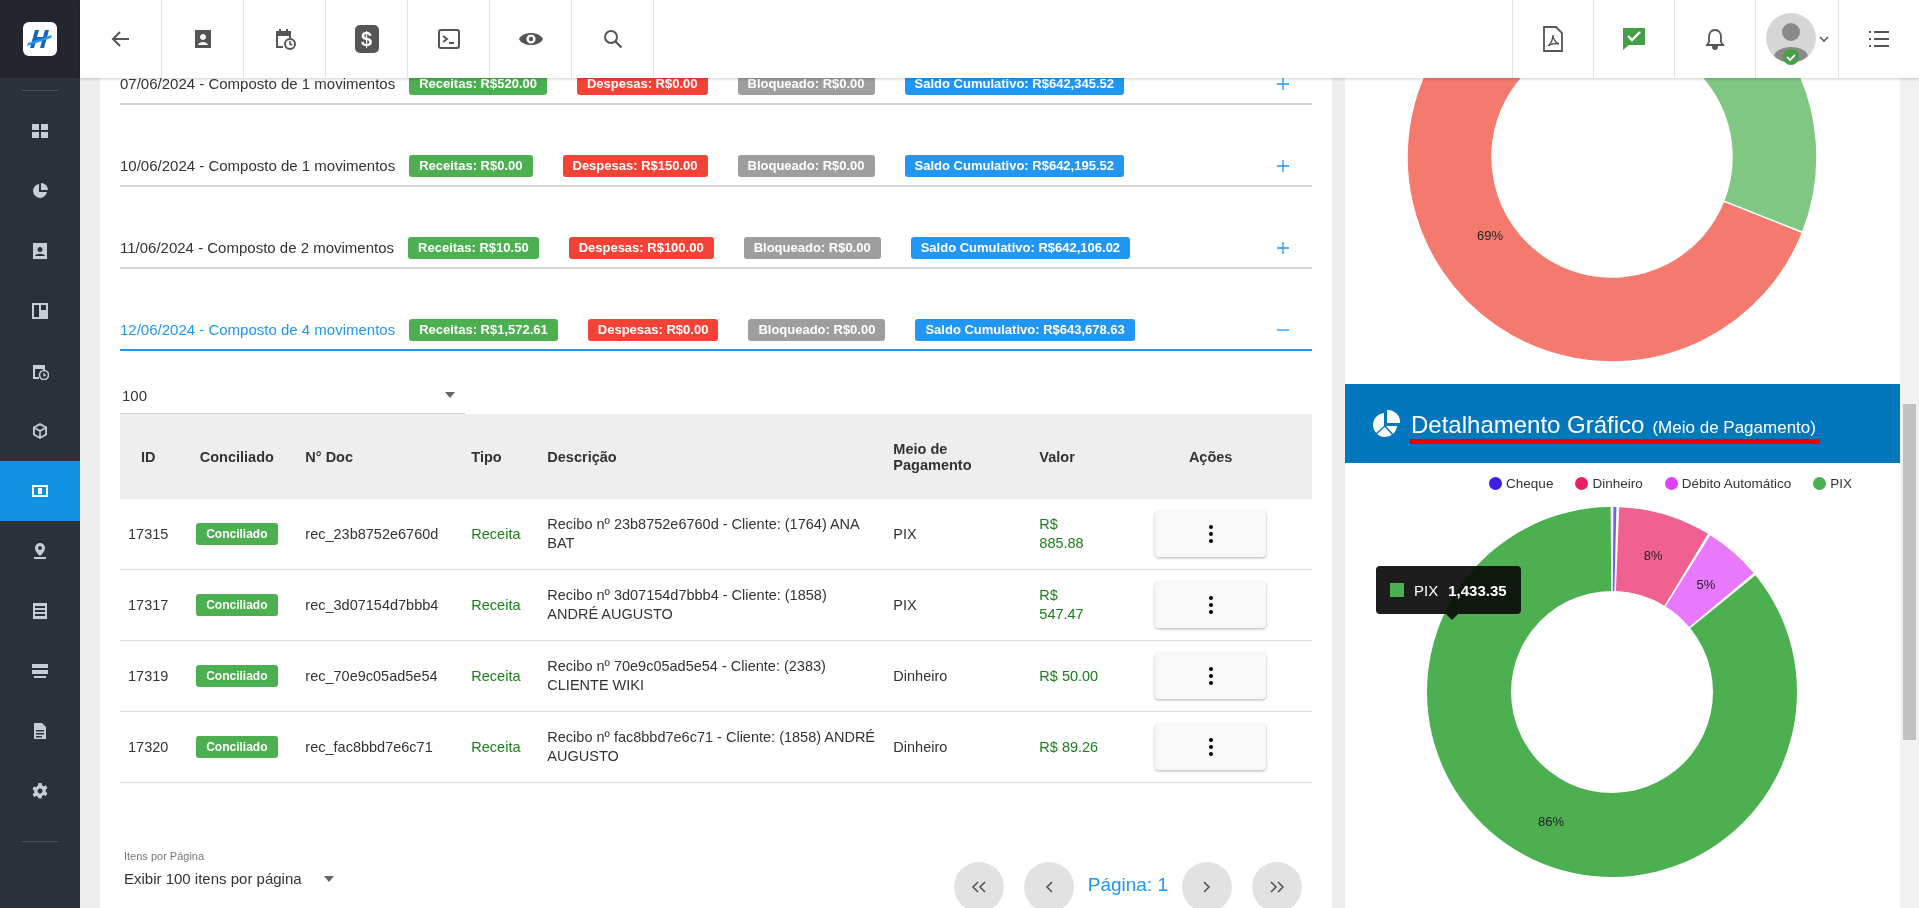  Describe the element at coordinates (1706, 585) in the screenshot. I see `slice-percent-label: 5%` at that location.